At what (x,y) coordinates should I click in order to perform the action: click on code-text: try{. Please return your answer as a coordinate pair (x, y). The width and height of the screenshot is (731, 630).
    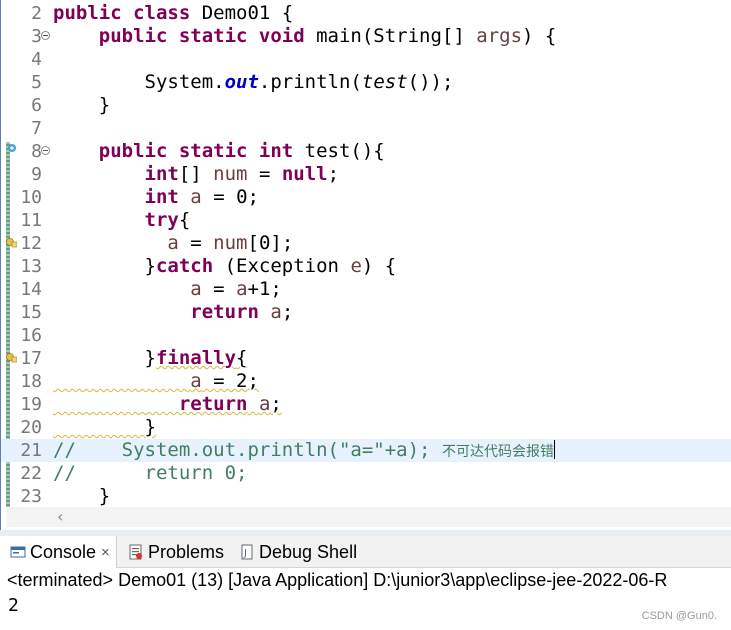
    Looking at the image, I should click on (122, 220).